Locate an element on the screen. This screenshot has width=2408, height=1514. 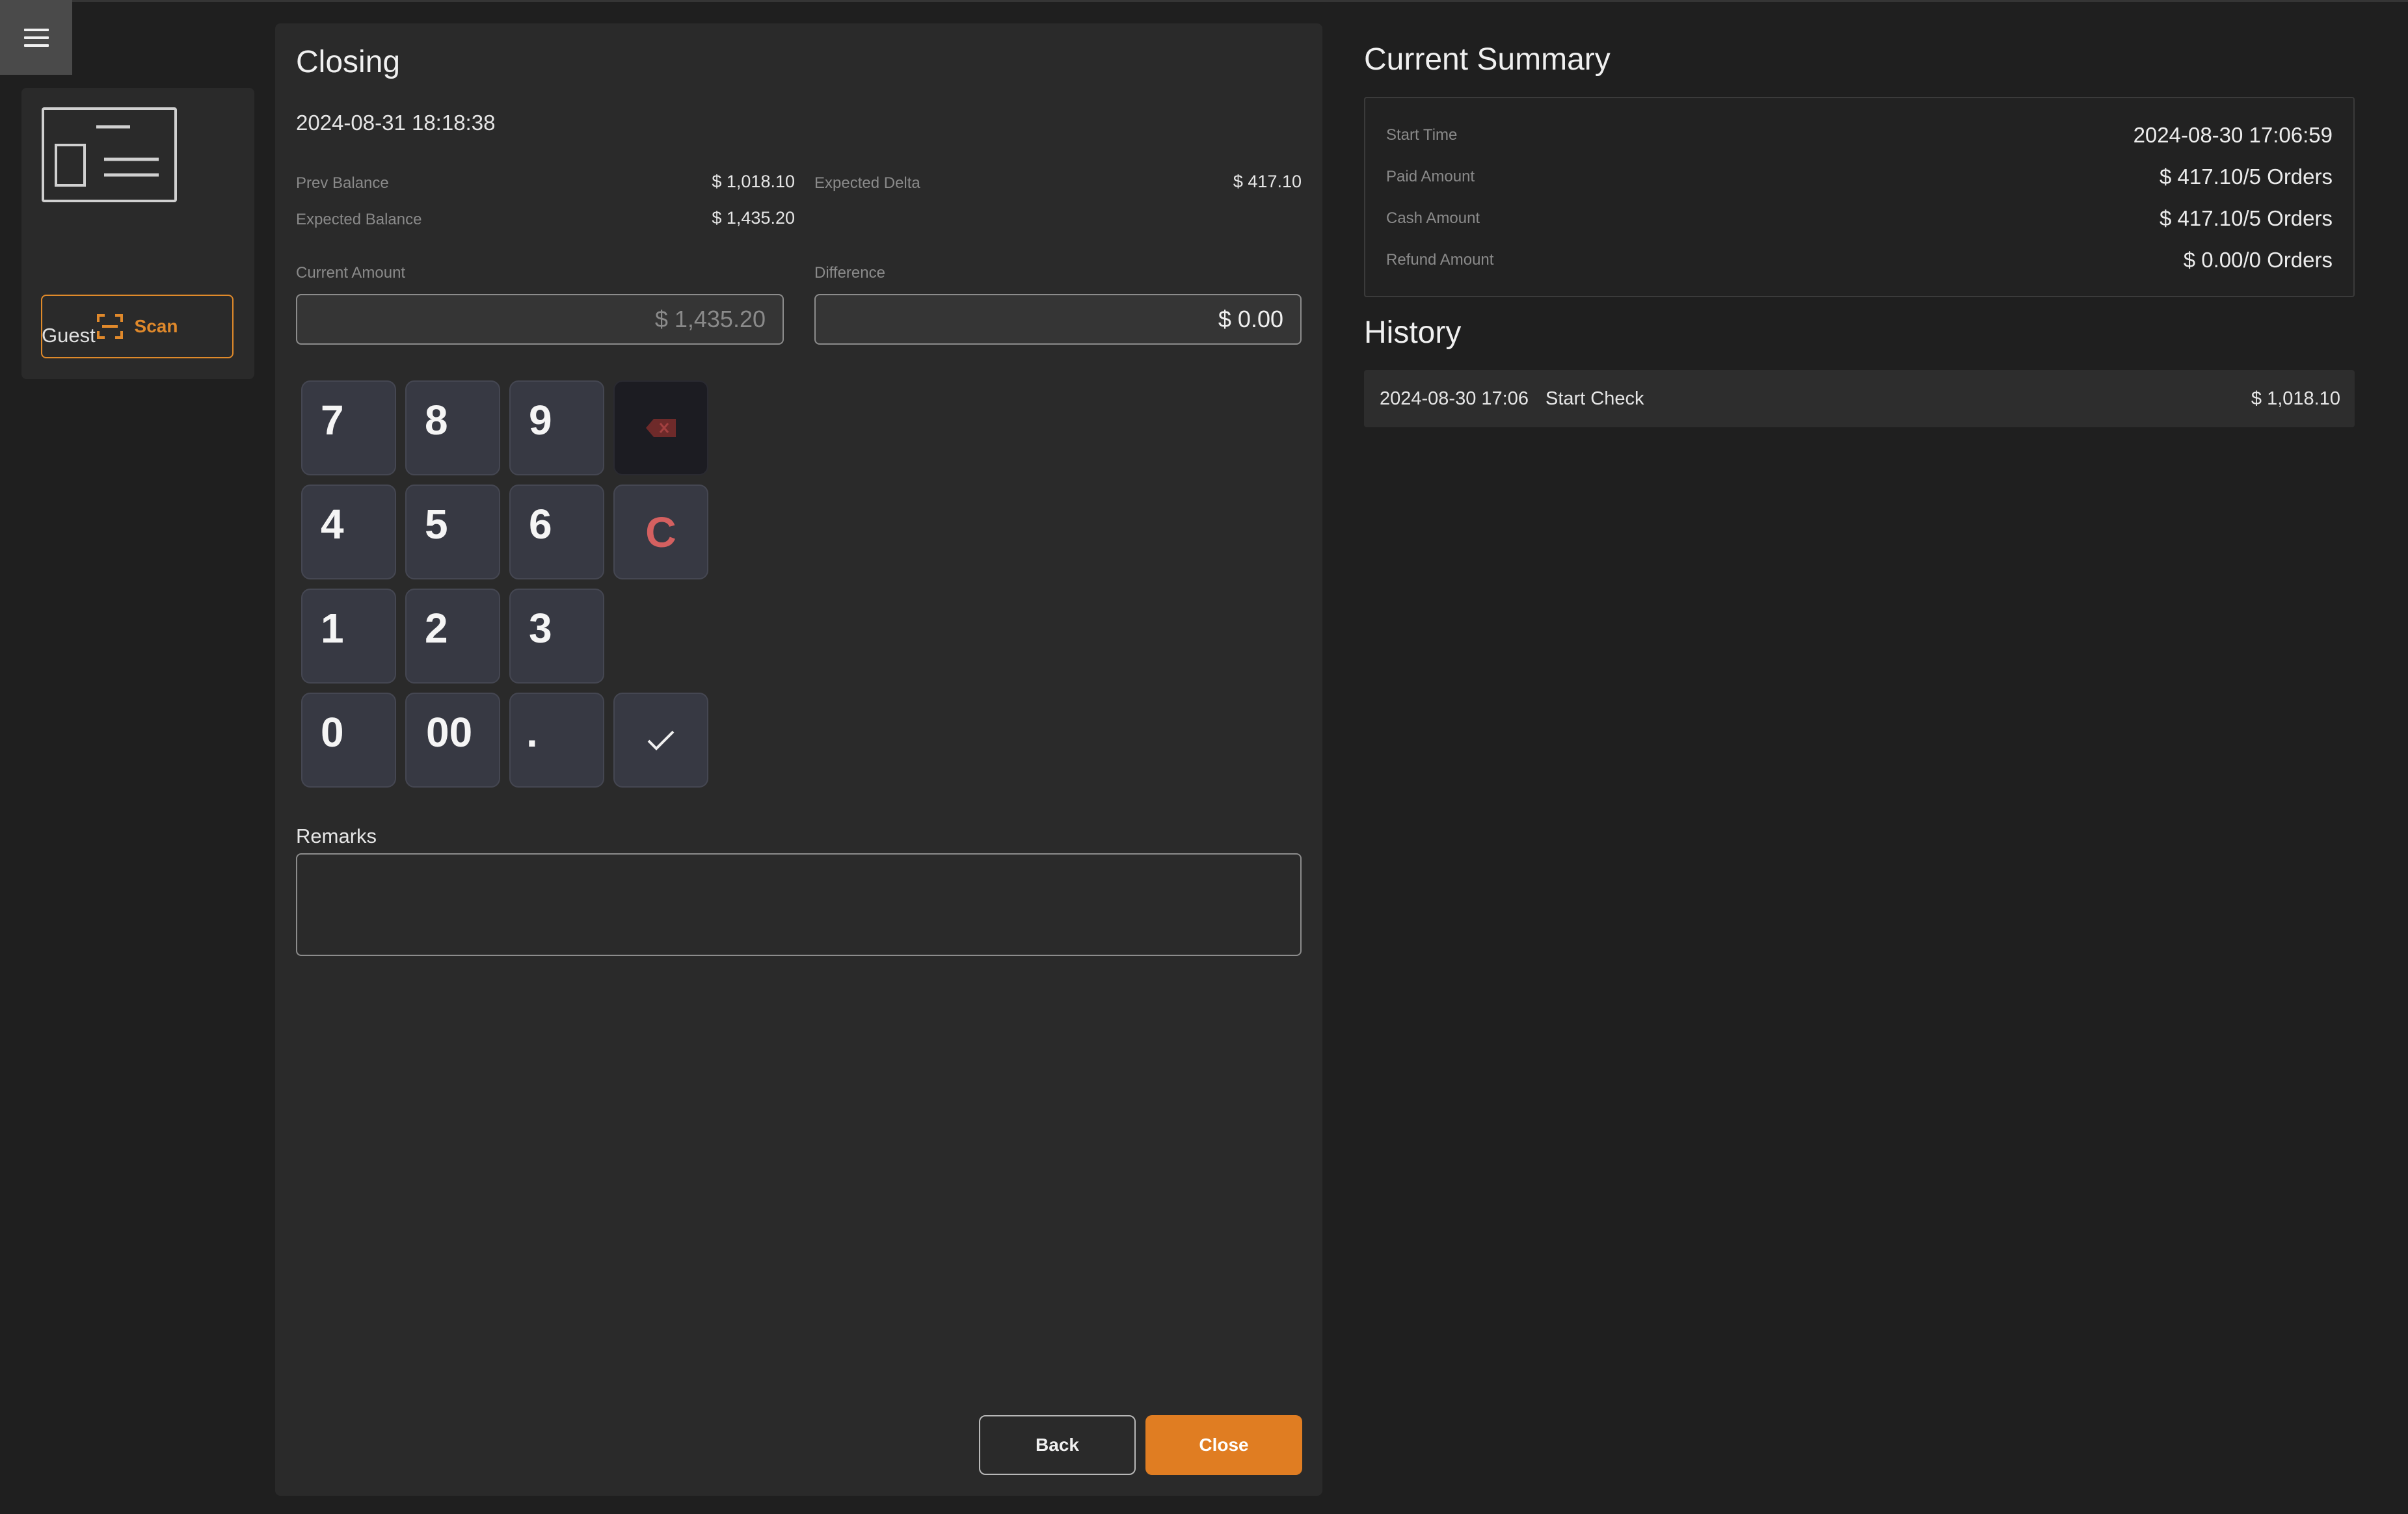
history-amount: $ 1,018.10 is located at coordinates (2295, 398).